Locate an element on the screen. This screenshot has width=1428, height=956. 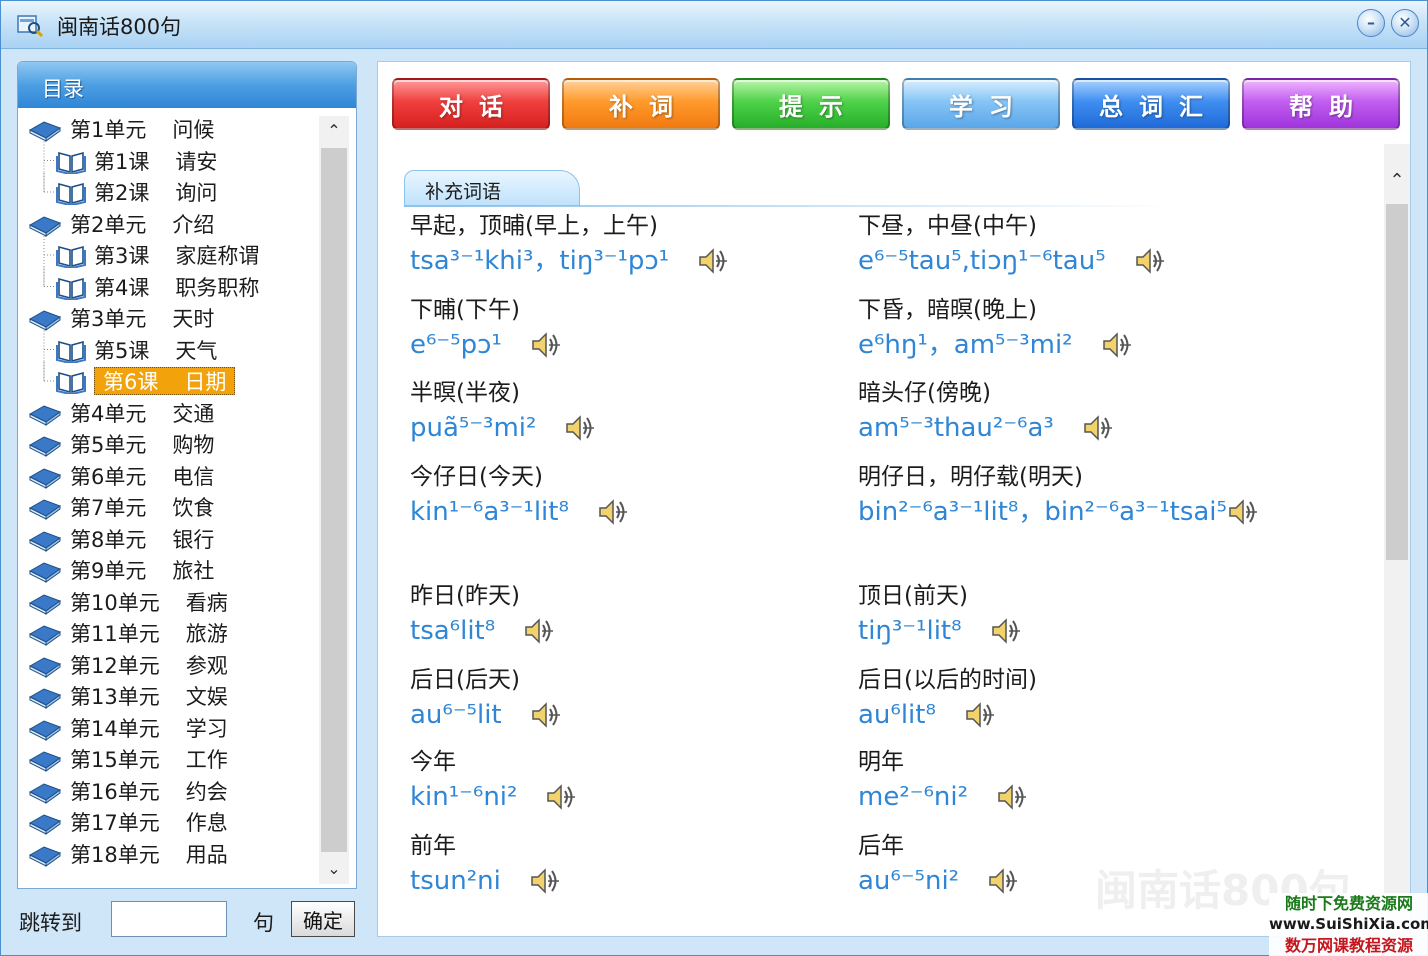
tree-unit-item: 第1单元 问候 is located at coordinates (121, 129).